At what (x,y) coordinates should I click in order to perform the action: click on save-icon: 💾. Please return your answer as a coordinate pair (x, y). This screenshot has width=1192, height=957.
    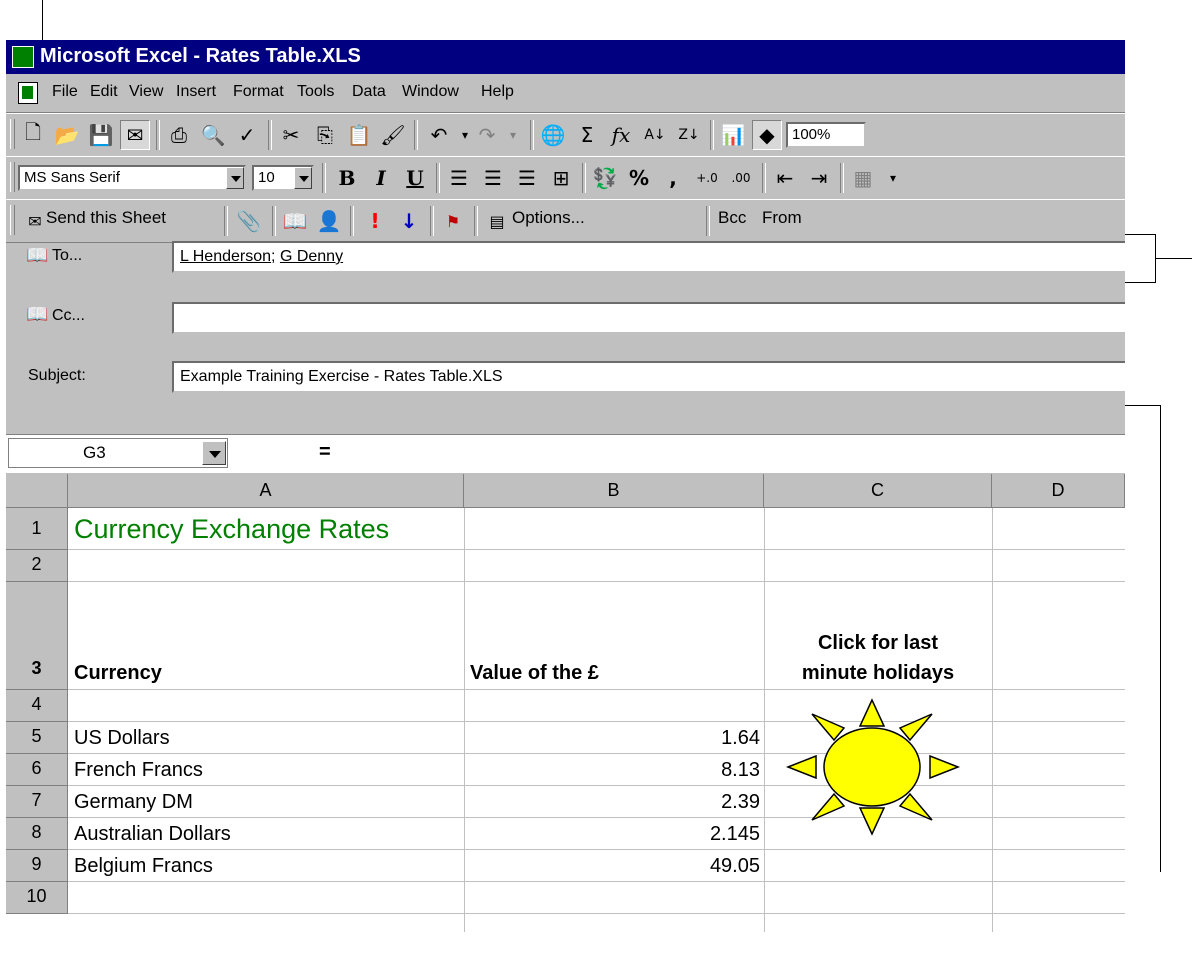
    Looking at the image, I should click on (101, 135).